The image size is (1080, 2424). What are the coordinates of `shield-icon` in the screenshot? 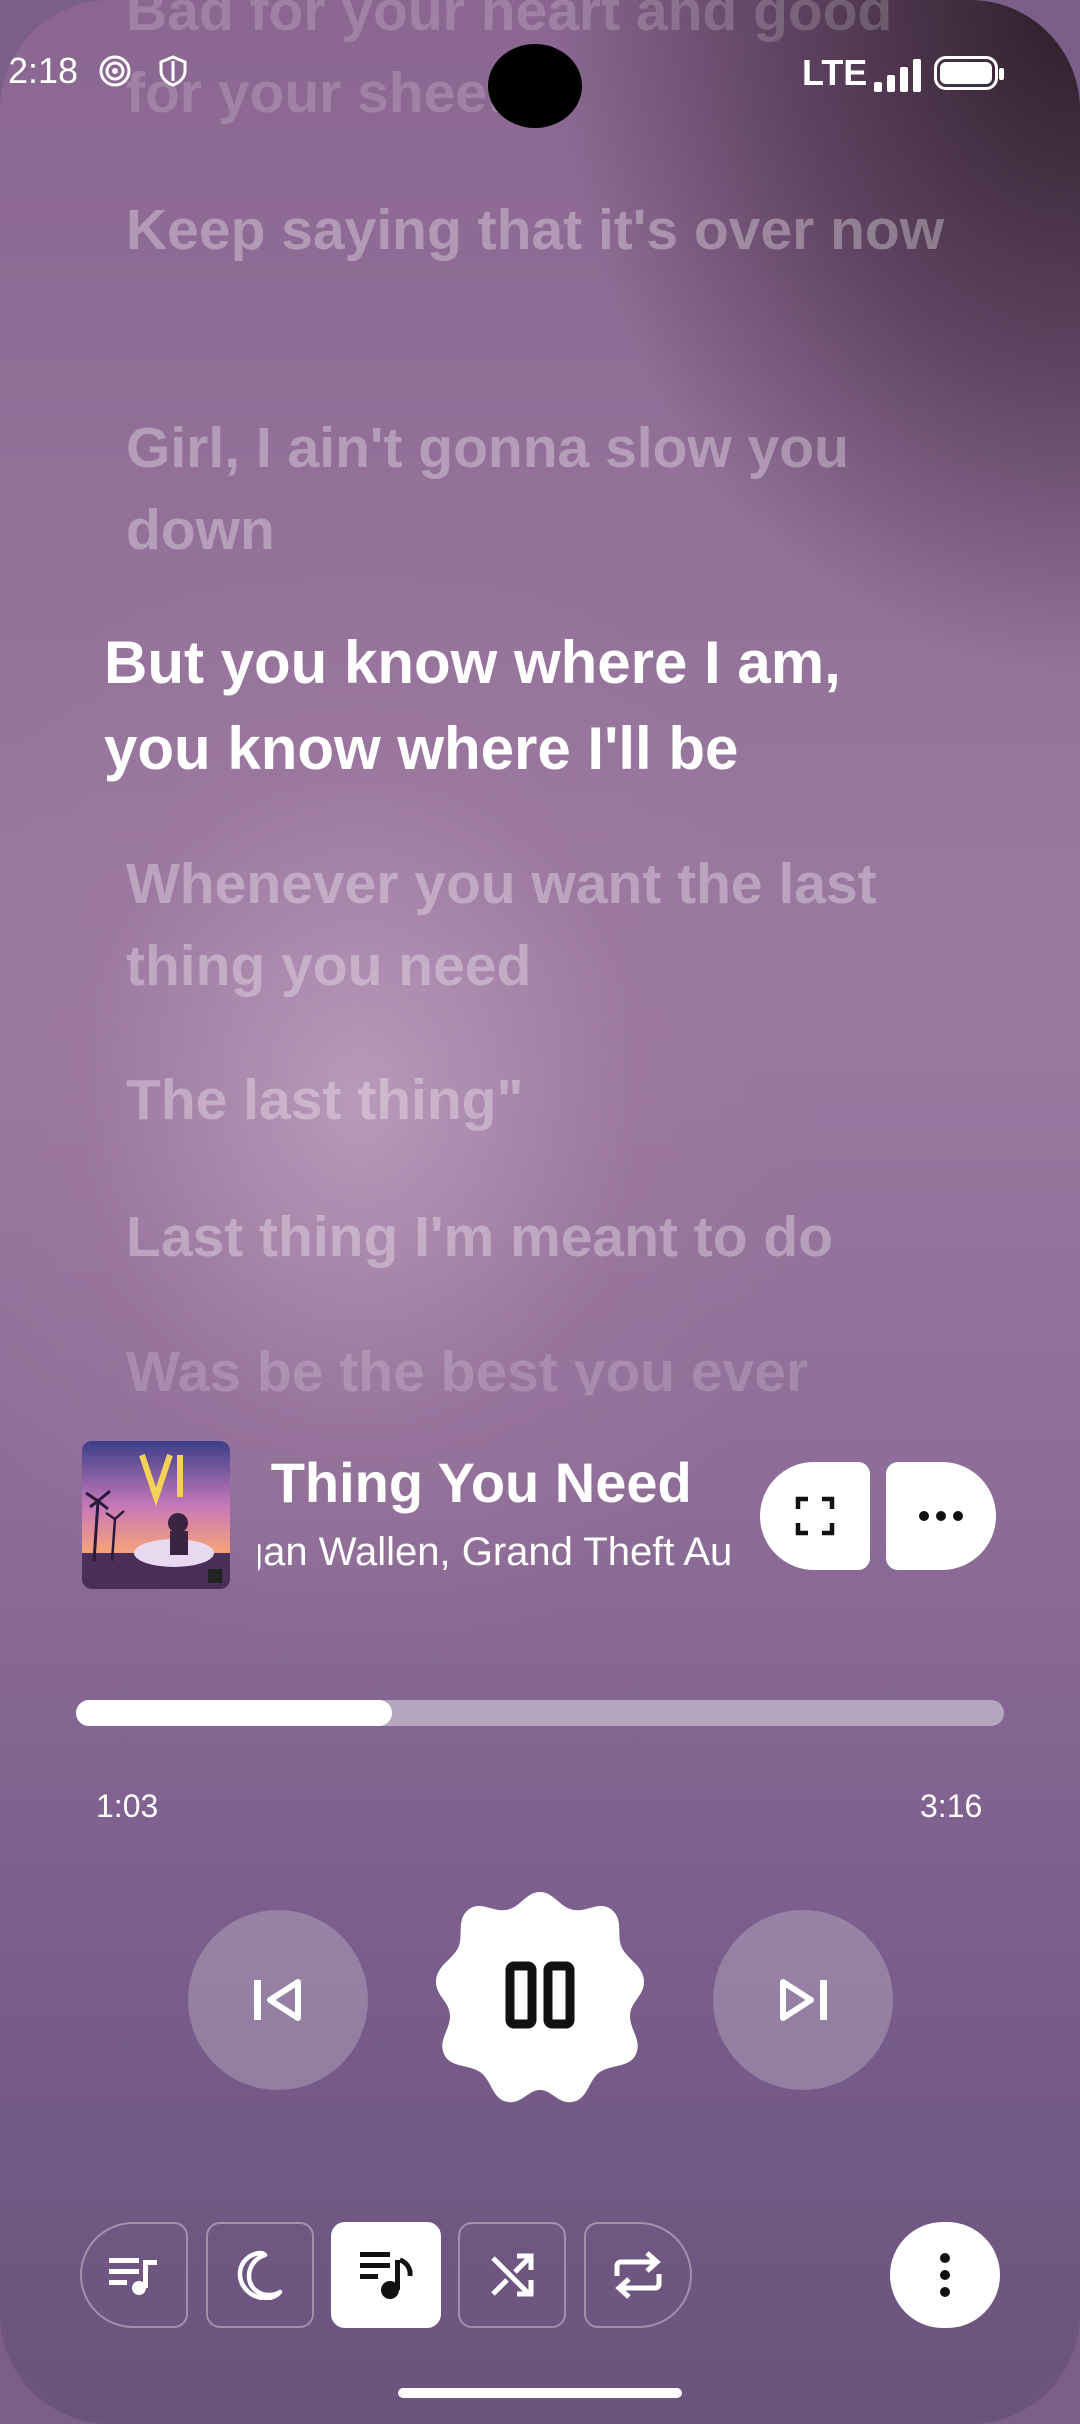 It's located at (173, 71).